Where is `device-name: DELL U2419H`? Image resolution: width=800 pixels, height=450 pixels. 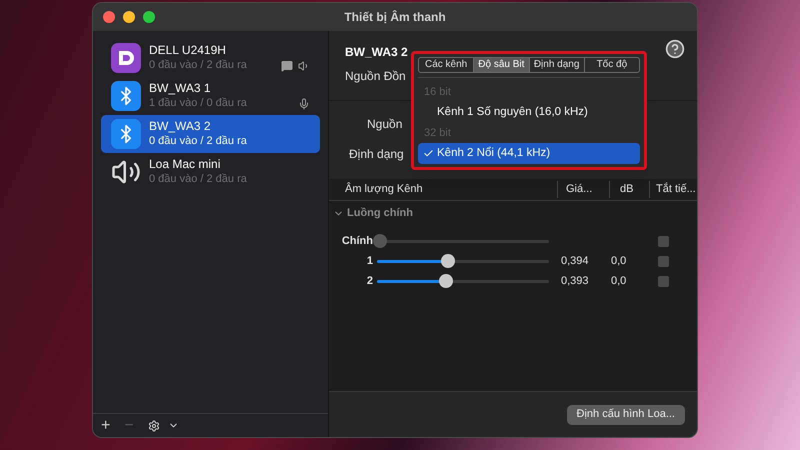 device-name: DELL U2419H is located at coordinates (188, 50).